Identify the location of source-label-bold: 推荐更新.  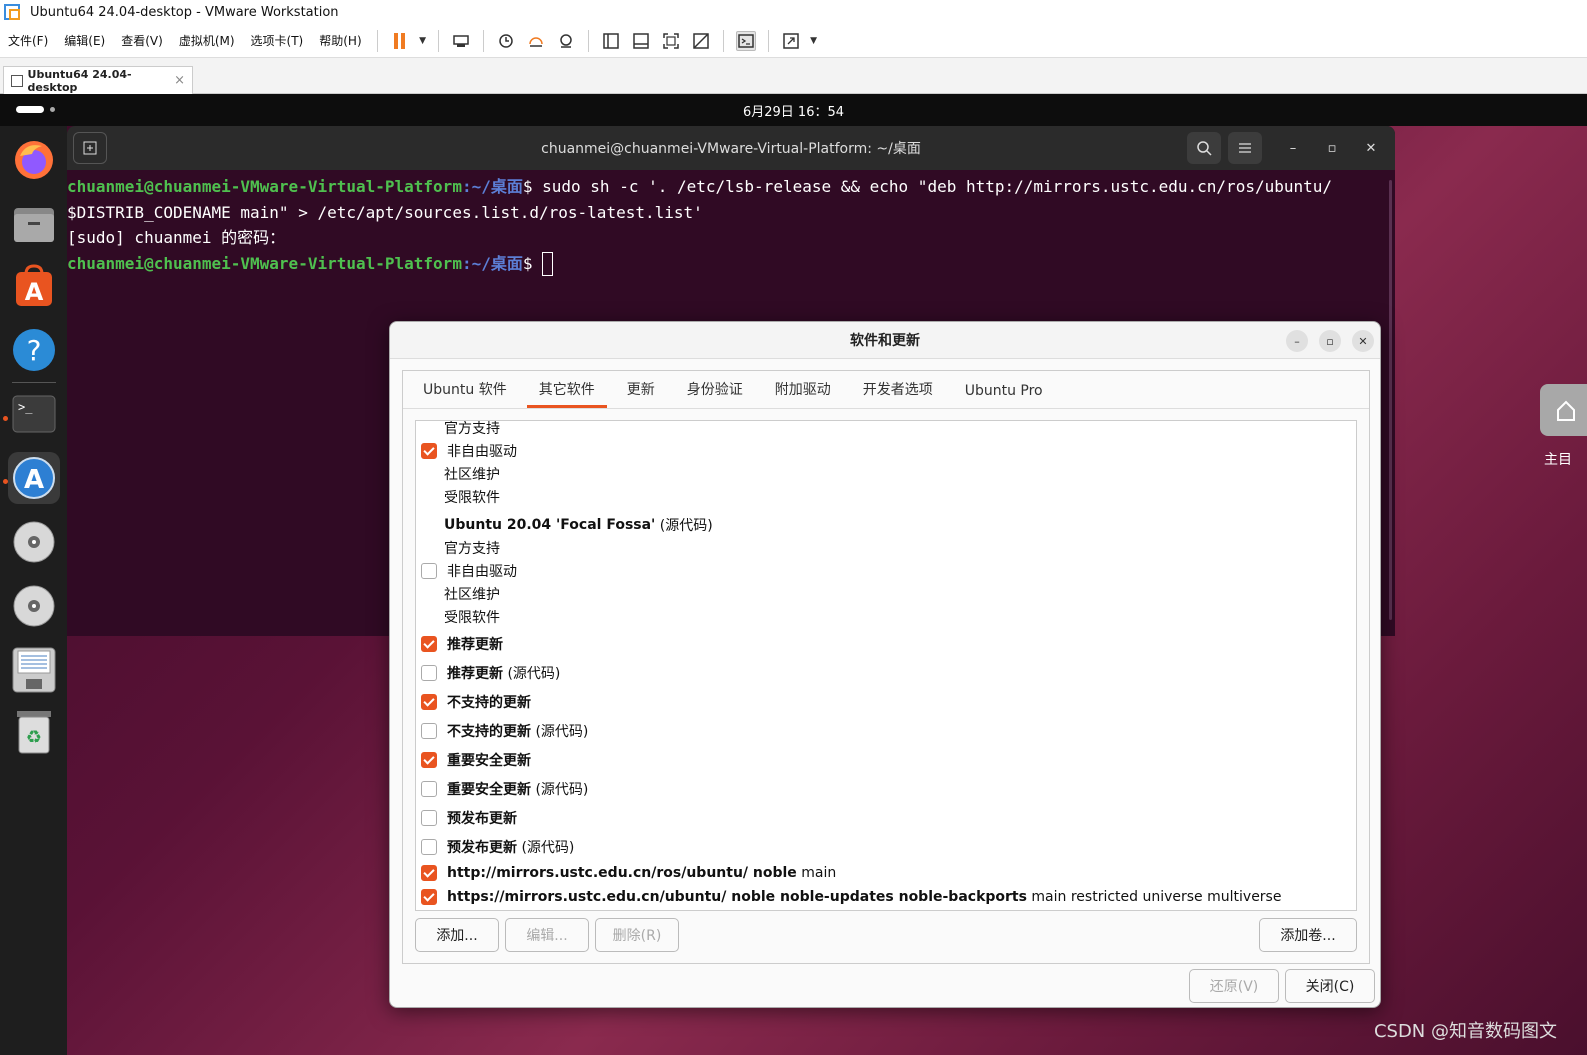
(475, 645).